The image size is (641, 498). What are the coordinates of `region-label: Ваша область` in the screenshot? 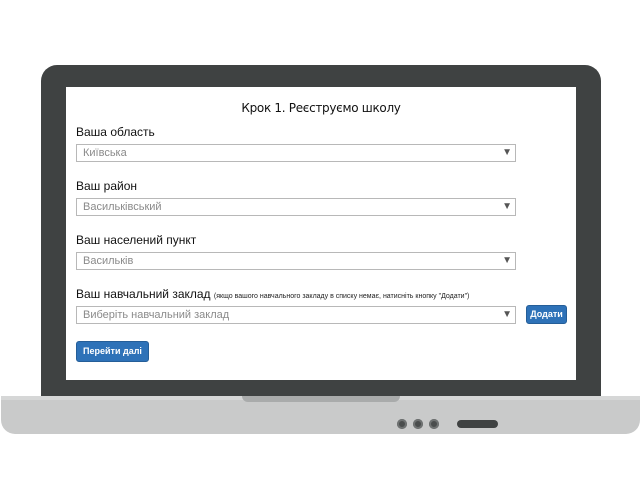 It's located at (115, 132).